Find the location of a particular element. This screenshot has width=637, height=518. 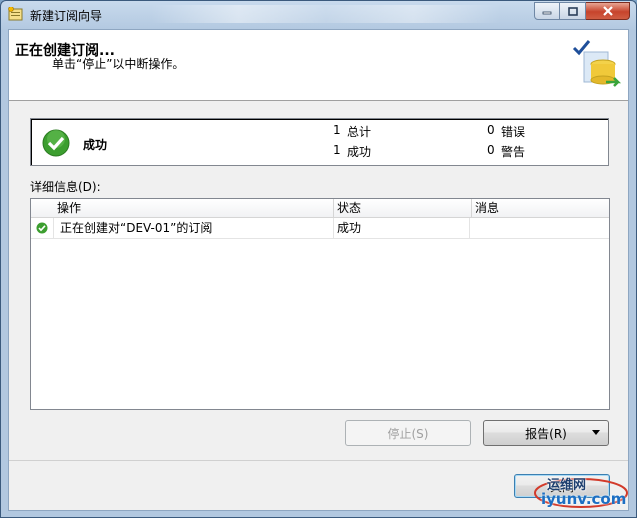

table-header: 操作 状态 消息 is located at coordinates (320, 208).